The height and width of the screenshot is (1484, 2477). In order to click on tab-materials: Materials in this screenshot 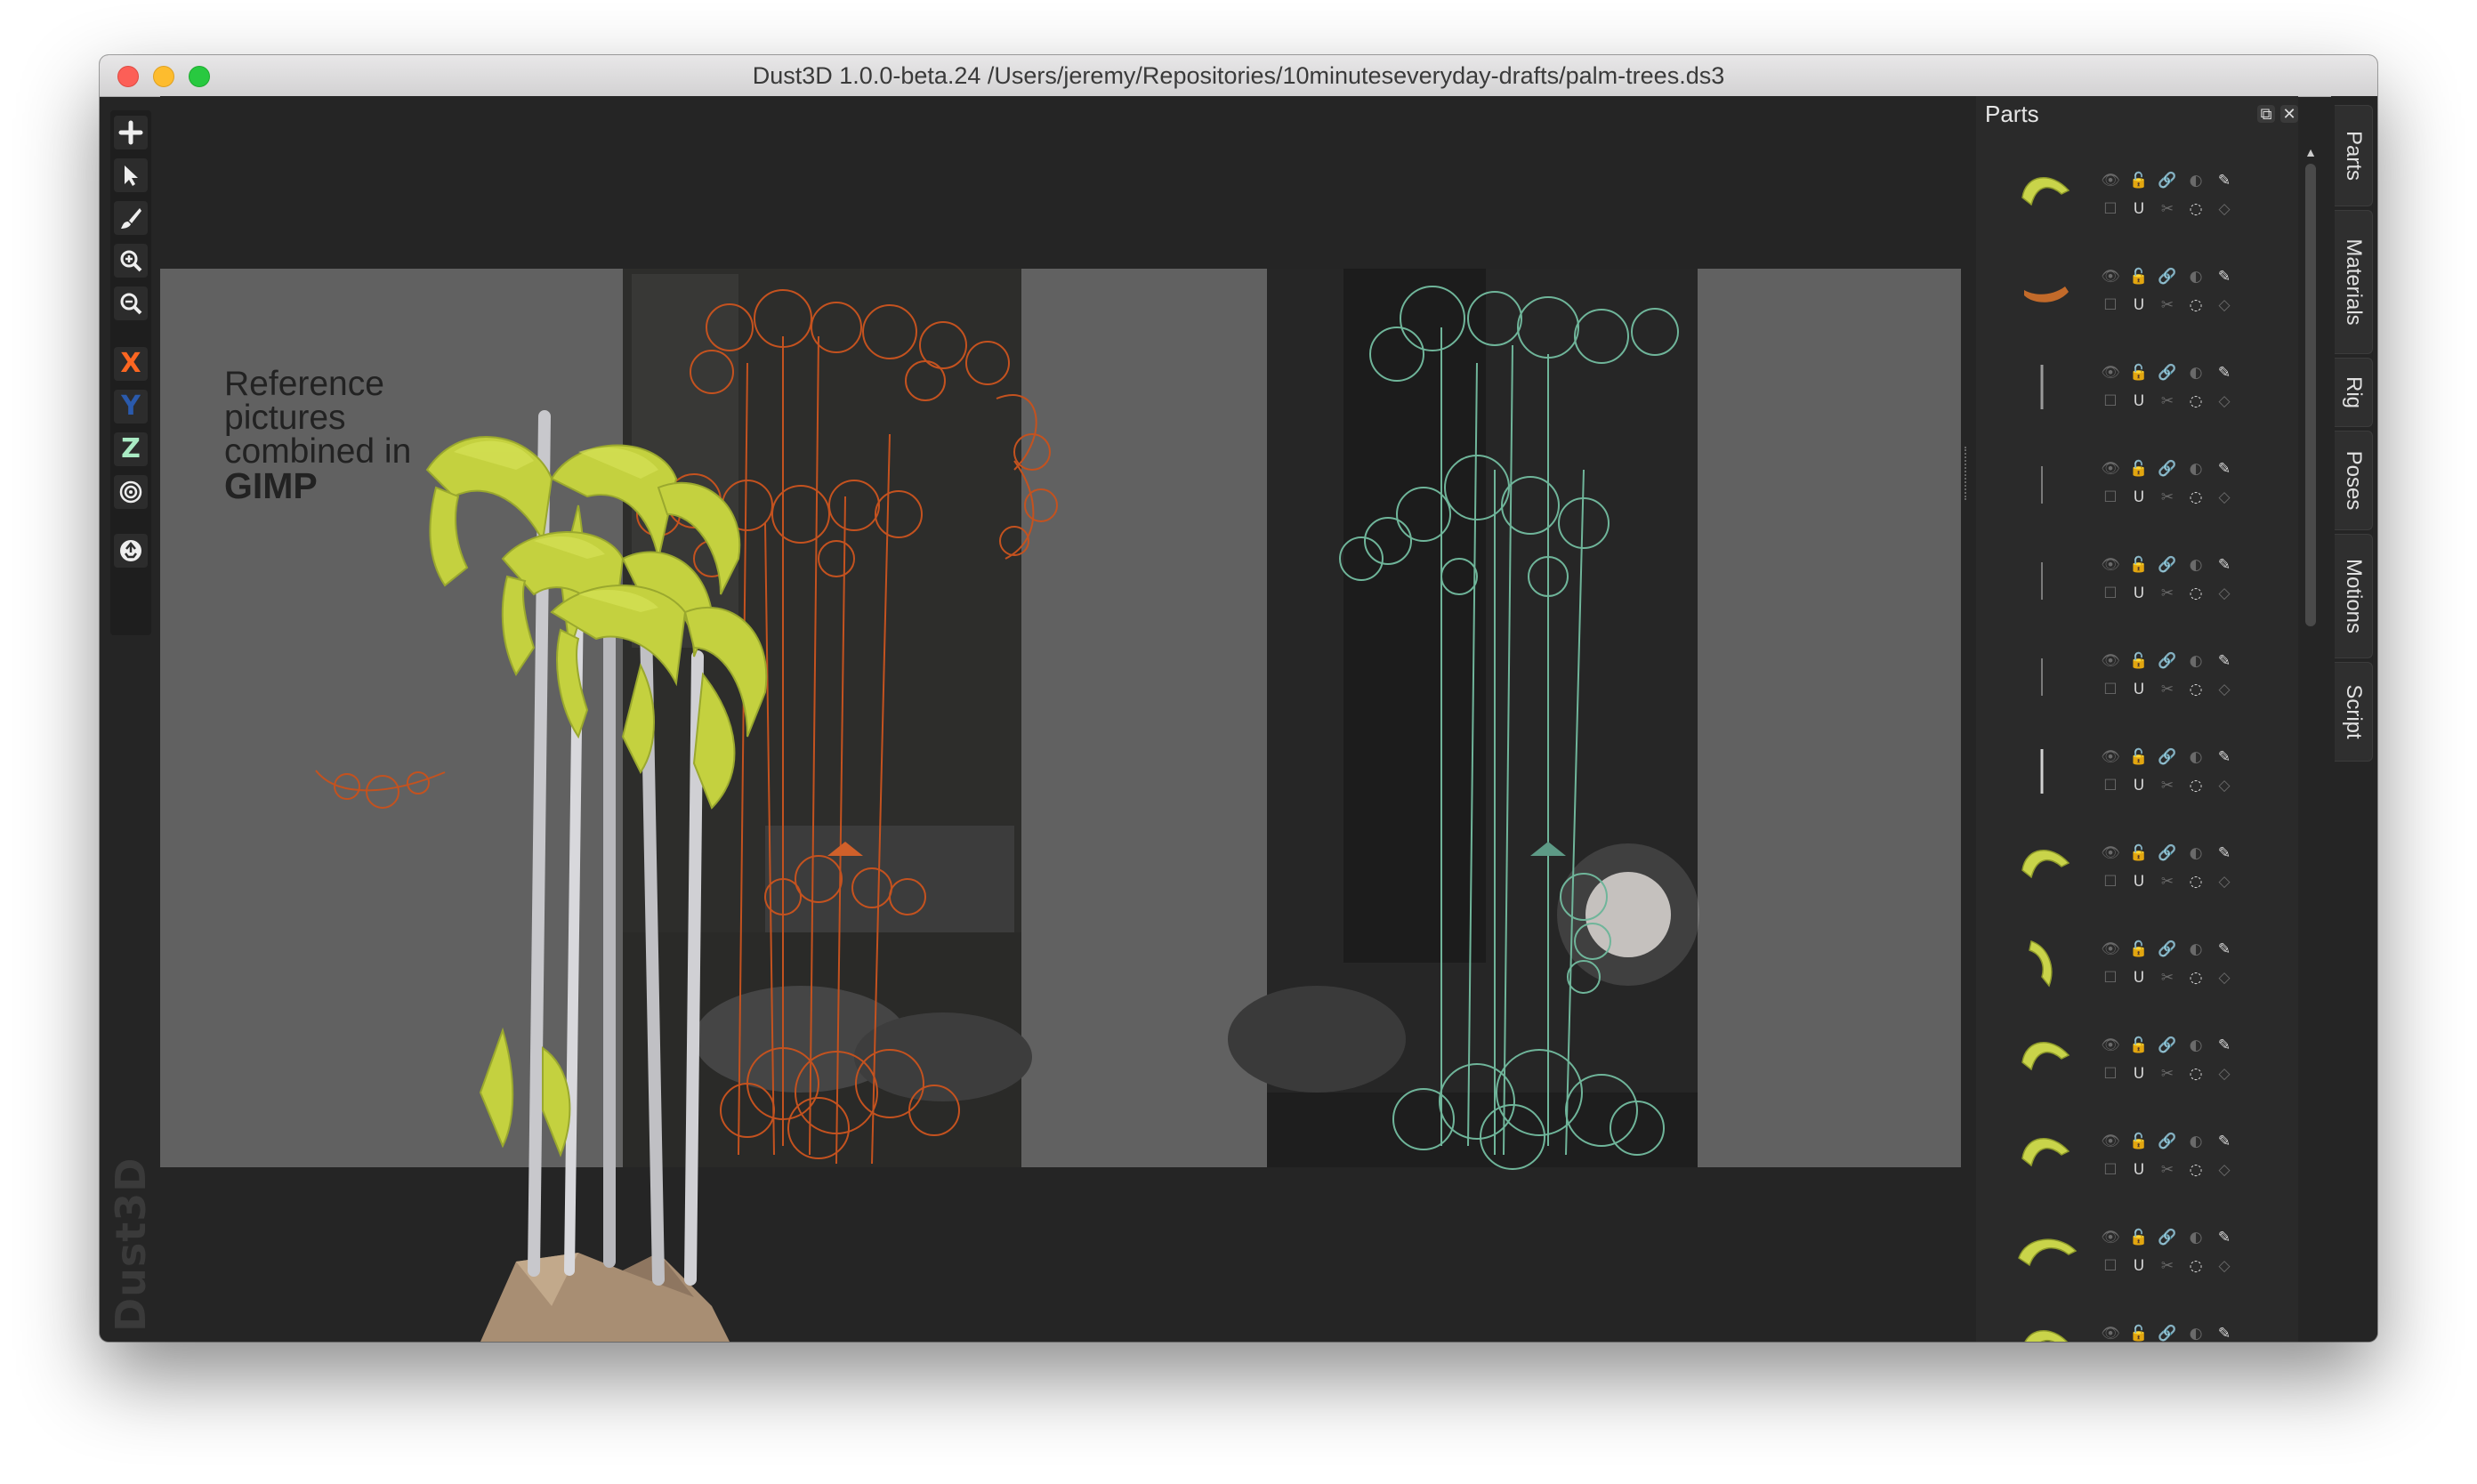, I will do `click(2354, 282)`.